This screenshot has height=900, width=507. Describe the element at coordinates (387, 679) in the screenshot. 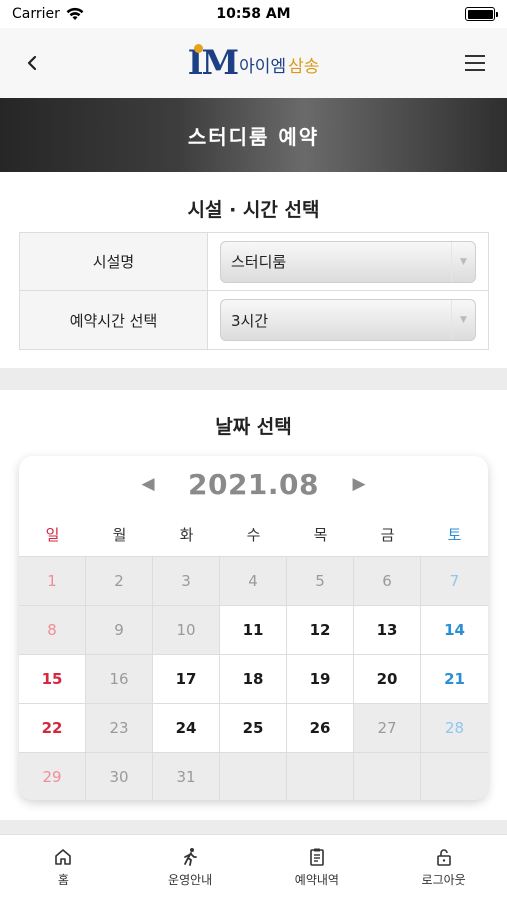

I see `calendar-day: 20` at that location.